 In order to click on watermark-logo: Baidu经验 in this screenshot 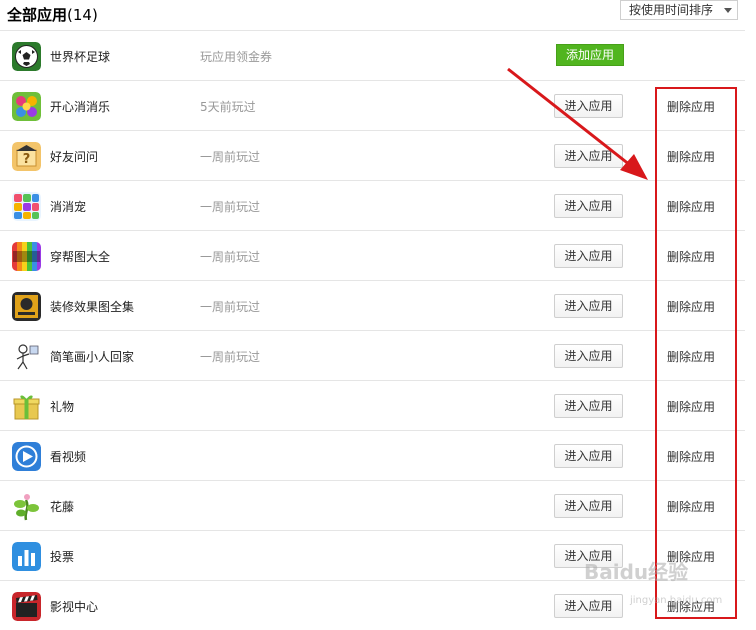, I will do `click(636, 572)`.